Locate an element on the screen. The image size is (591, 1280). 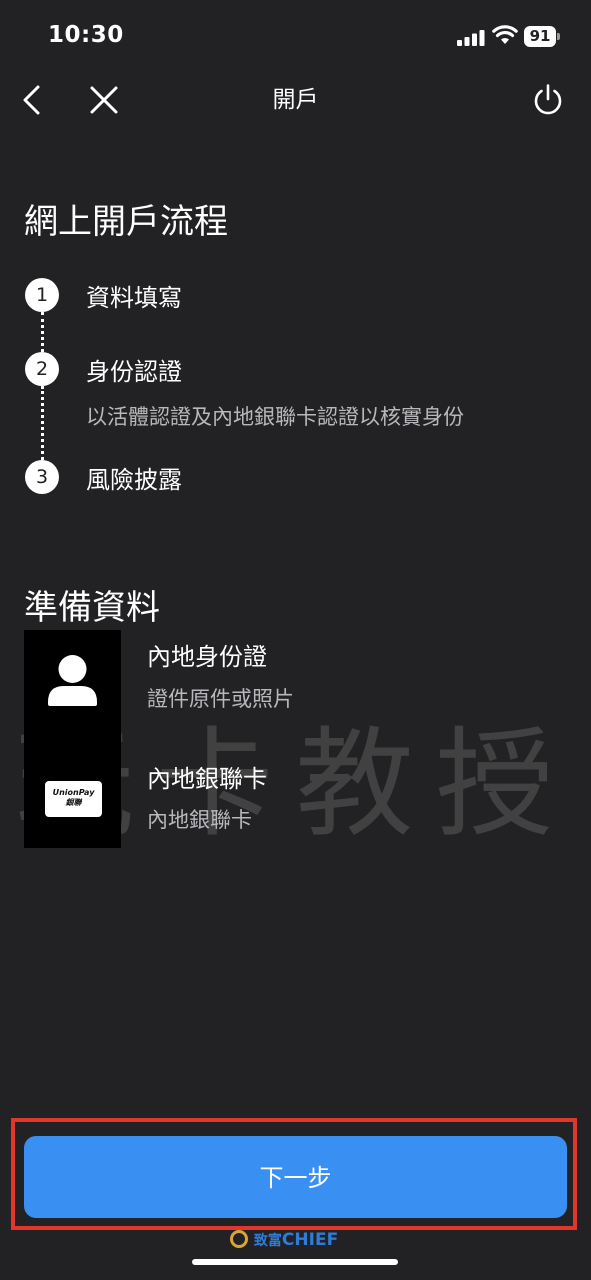
step-number-1: 1 is located at coordinates (42, 295).